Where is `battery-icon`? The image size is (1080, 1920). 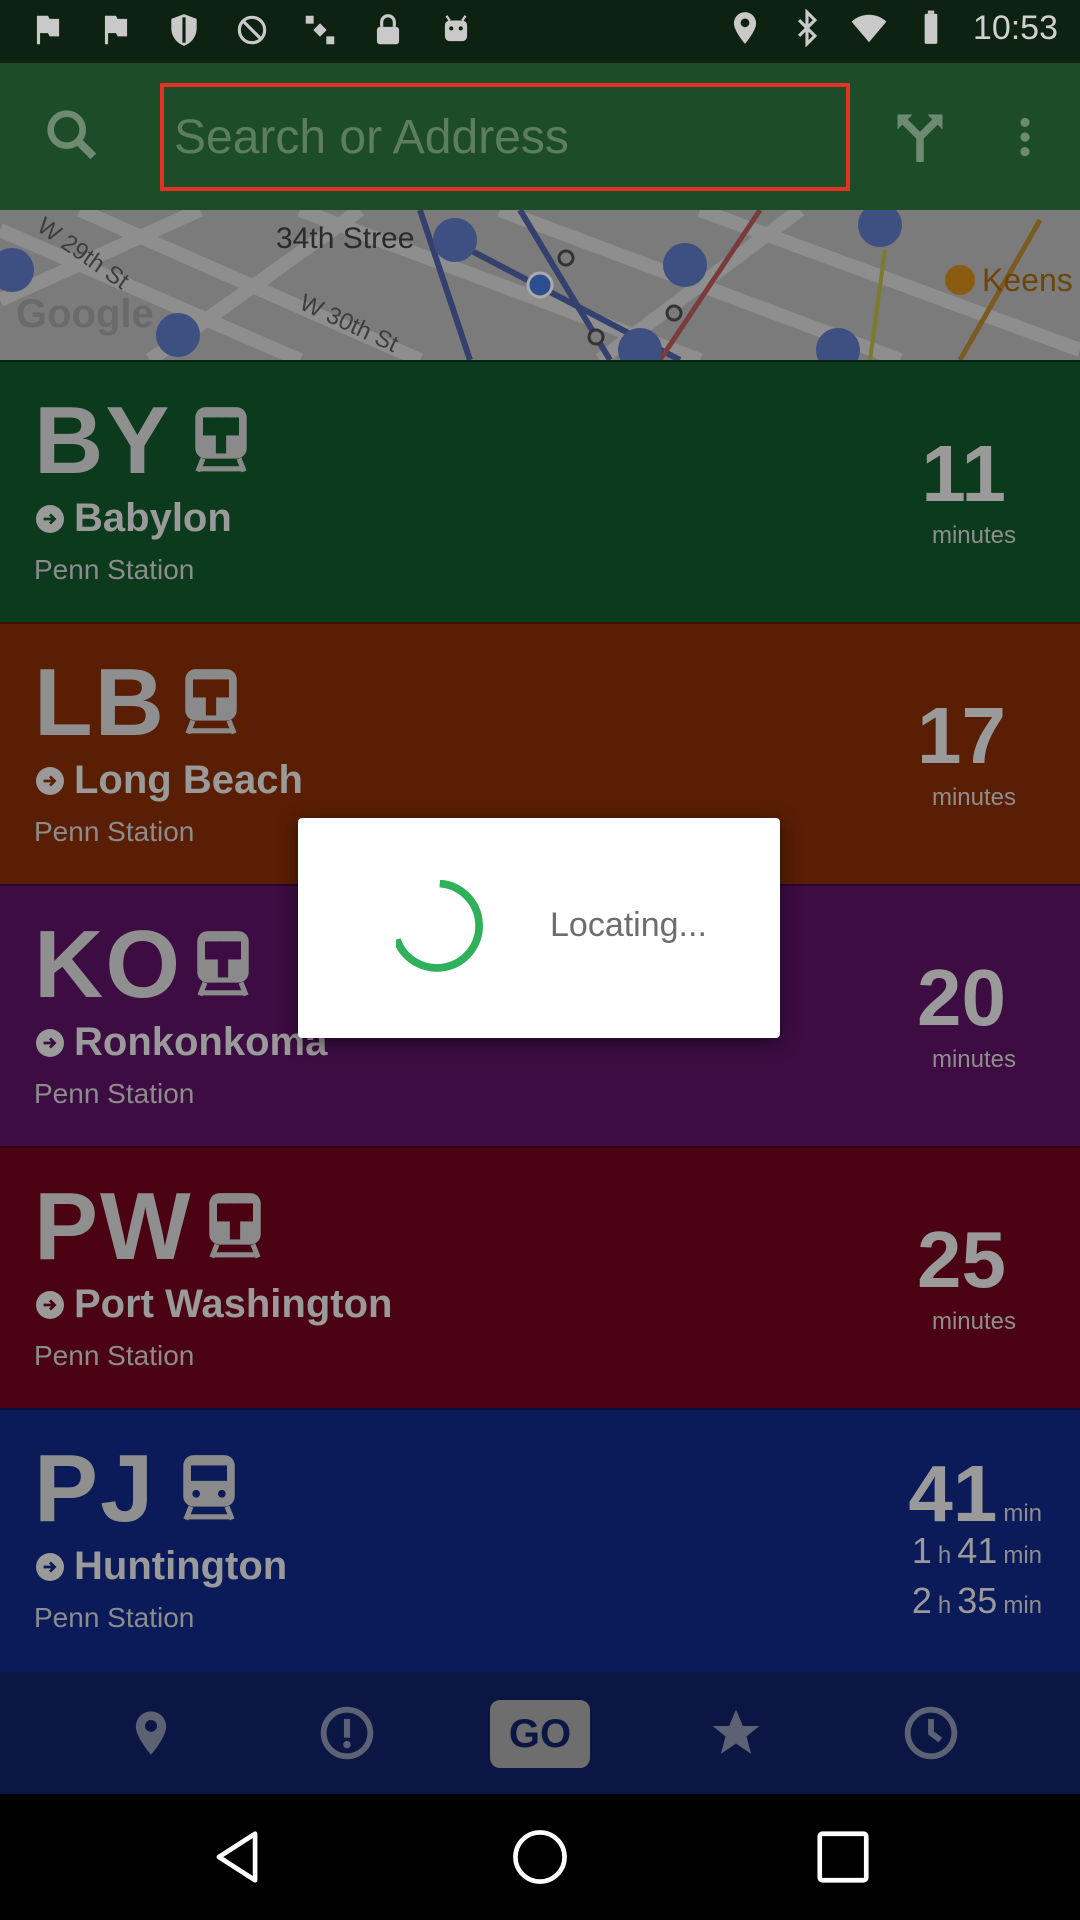
battery-icon is located at coordinates (931, 28).